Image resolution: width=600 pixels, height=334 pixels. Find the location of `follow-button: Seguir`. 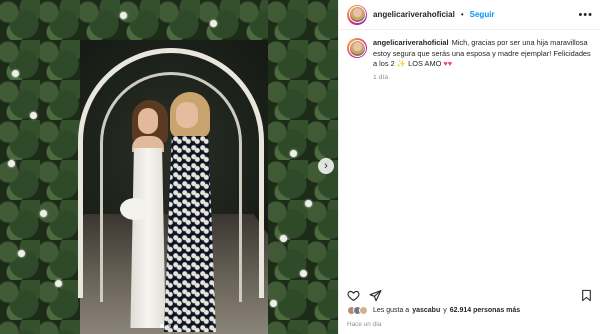

follow-button: Seguir is located at coordinates (482, 14).